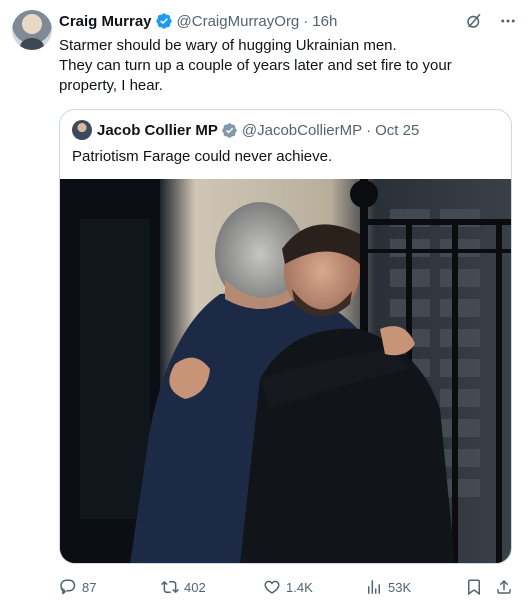 The image size is (529, 602). I want to click on quoted-author-handle: @JacobCollierMP, so click(302, 130).